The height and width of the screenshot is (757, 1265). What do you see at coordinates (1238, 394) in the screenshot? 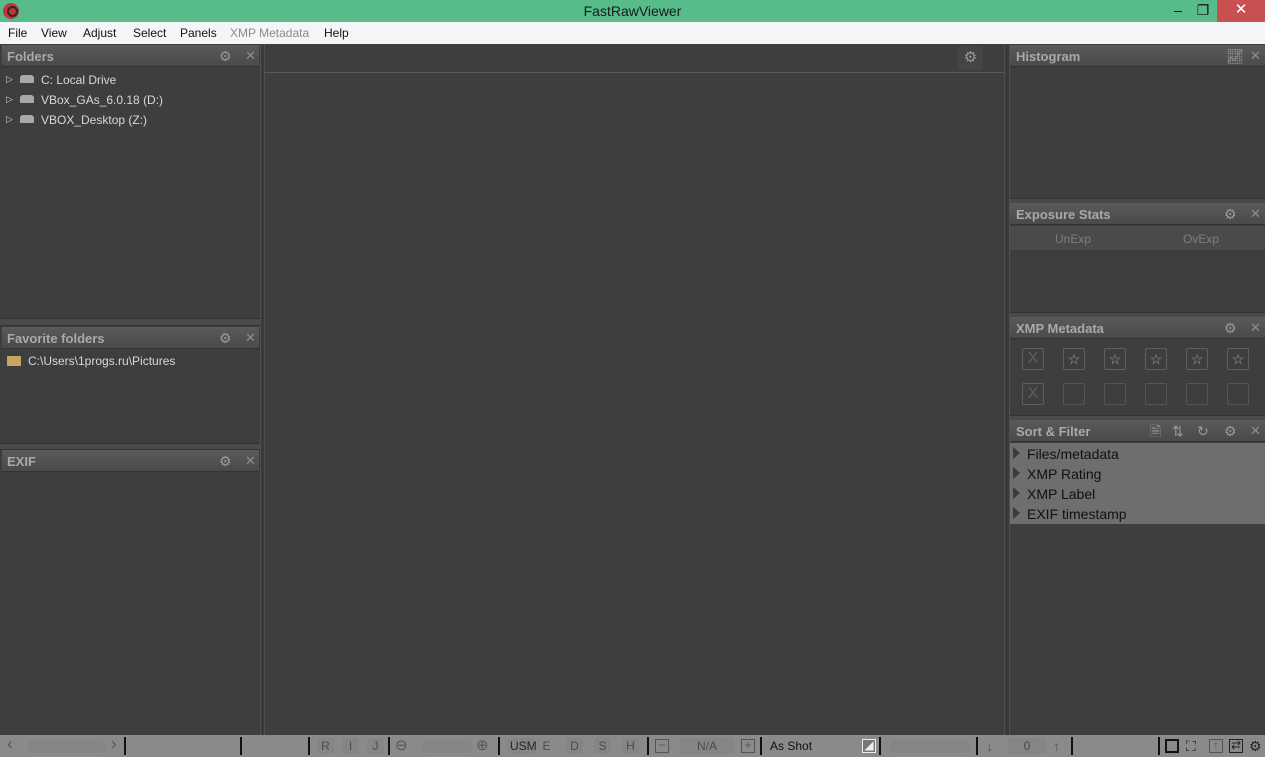
I see `color-label-5-button` at bounding box center [1238, 394].